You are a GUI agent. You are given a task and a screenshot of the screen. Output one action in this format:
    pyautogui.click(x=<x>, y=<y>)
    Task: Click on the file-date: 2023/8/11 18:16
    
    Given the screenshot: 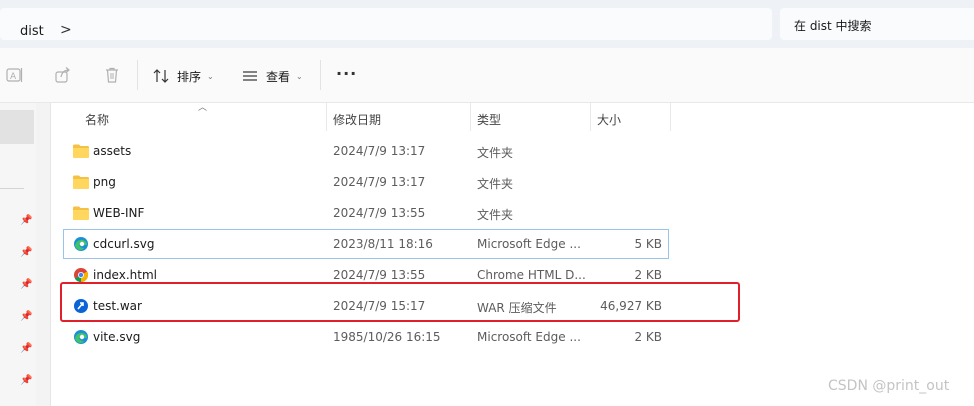 What is the action you would take?
    pyautogui.click(x=383, y=244)
    